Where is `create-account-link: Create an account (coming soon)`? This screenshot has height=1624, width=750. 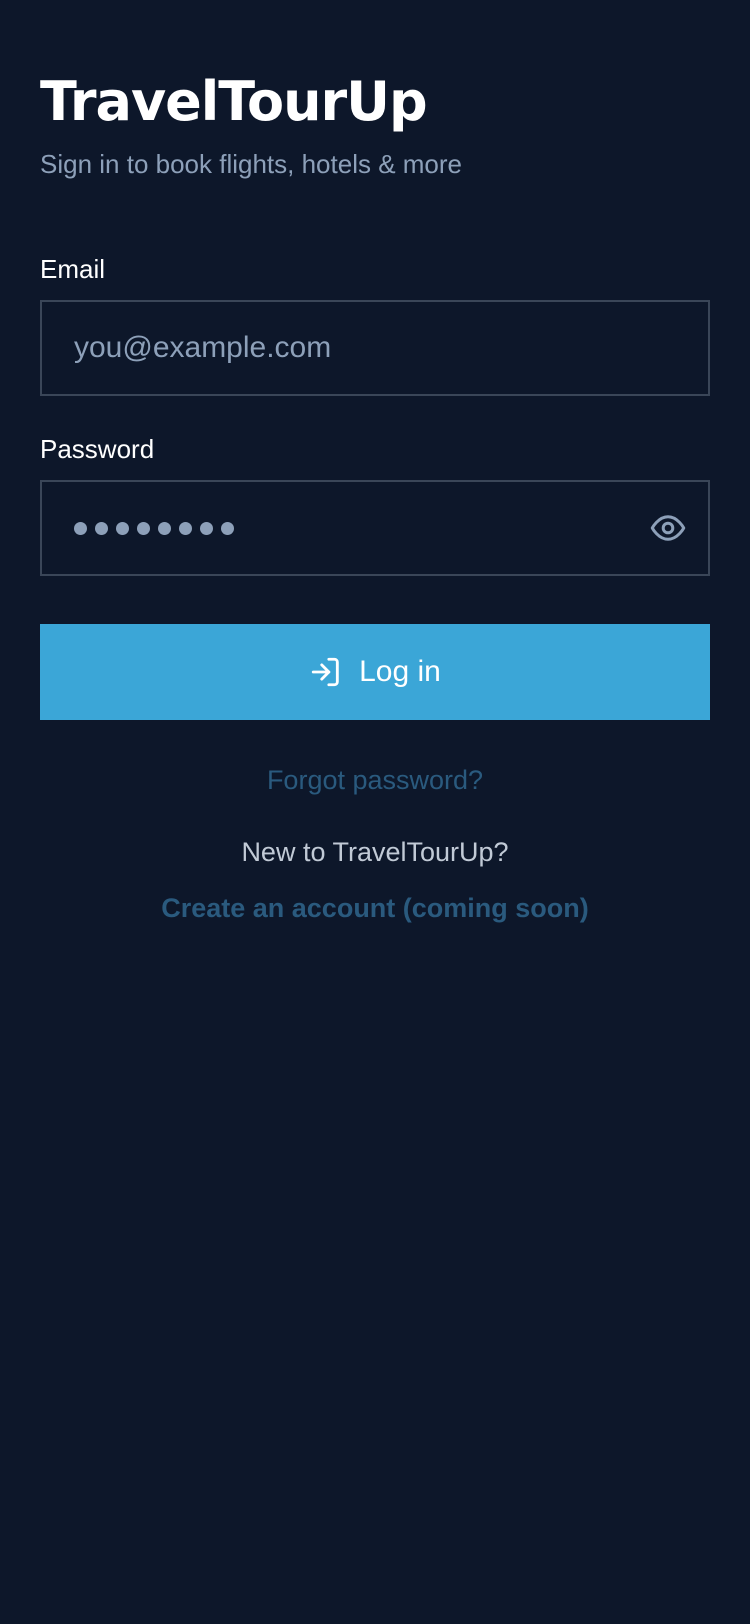 create-account-link: Create an account (coming soon) is located at coordinates (375, 908).